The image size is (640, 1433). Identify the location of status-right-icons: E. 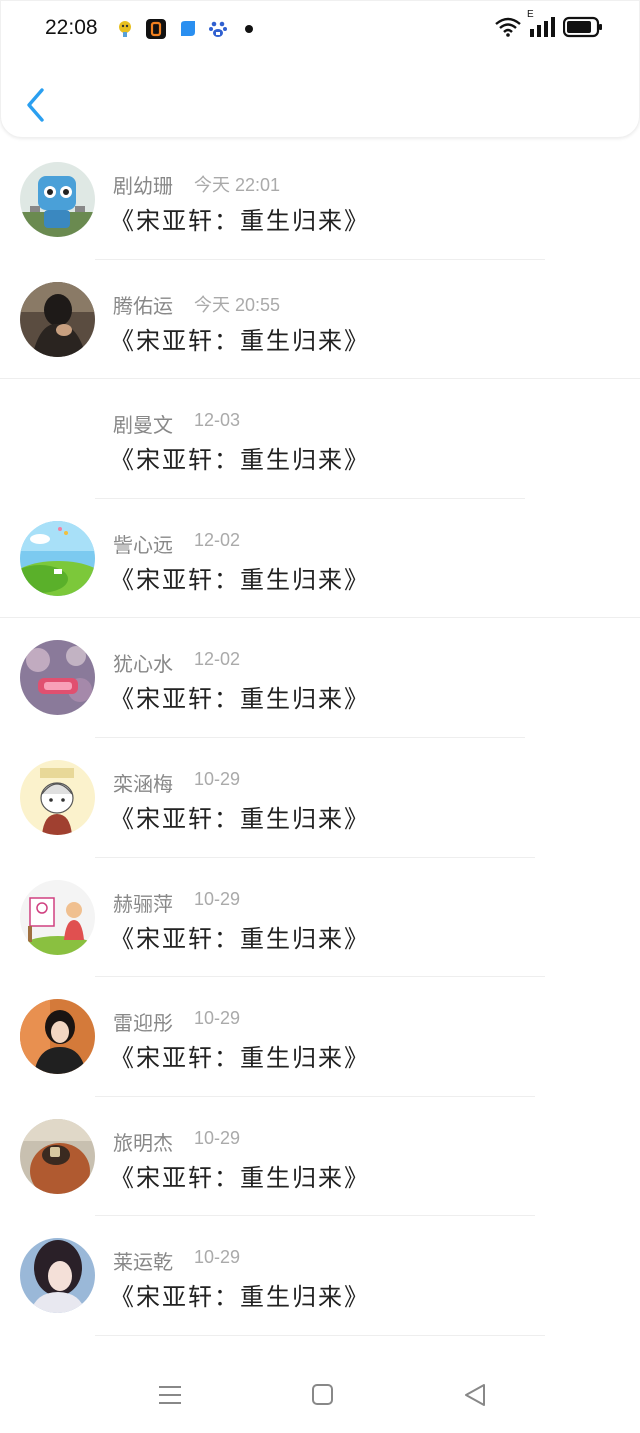
(549, 25).